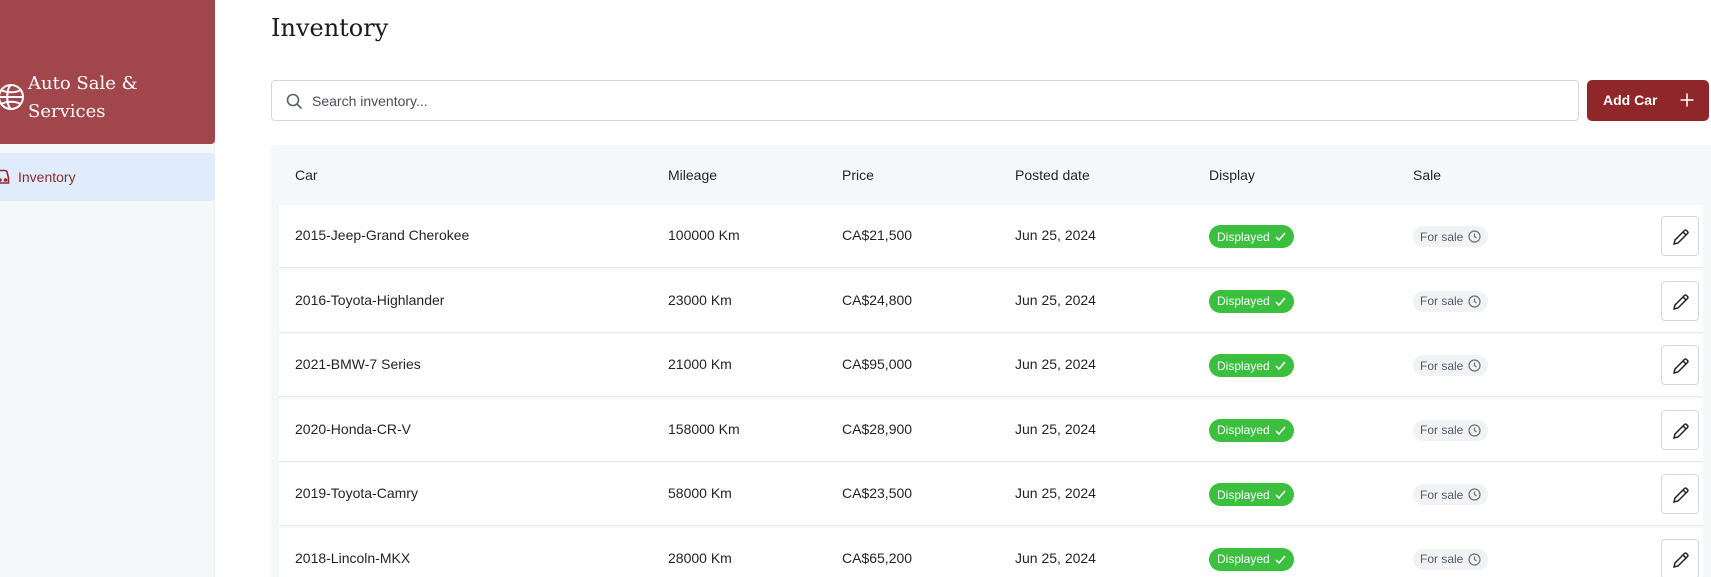  Describe the element at coordinates (5, 176) in the screenshot. I see `car-icon` at that location.